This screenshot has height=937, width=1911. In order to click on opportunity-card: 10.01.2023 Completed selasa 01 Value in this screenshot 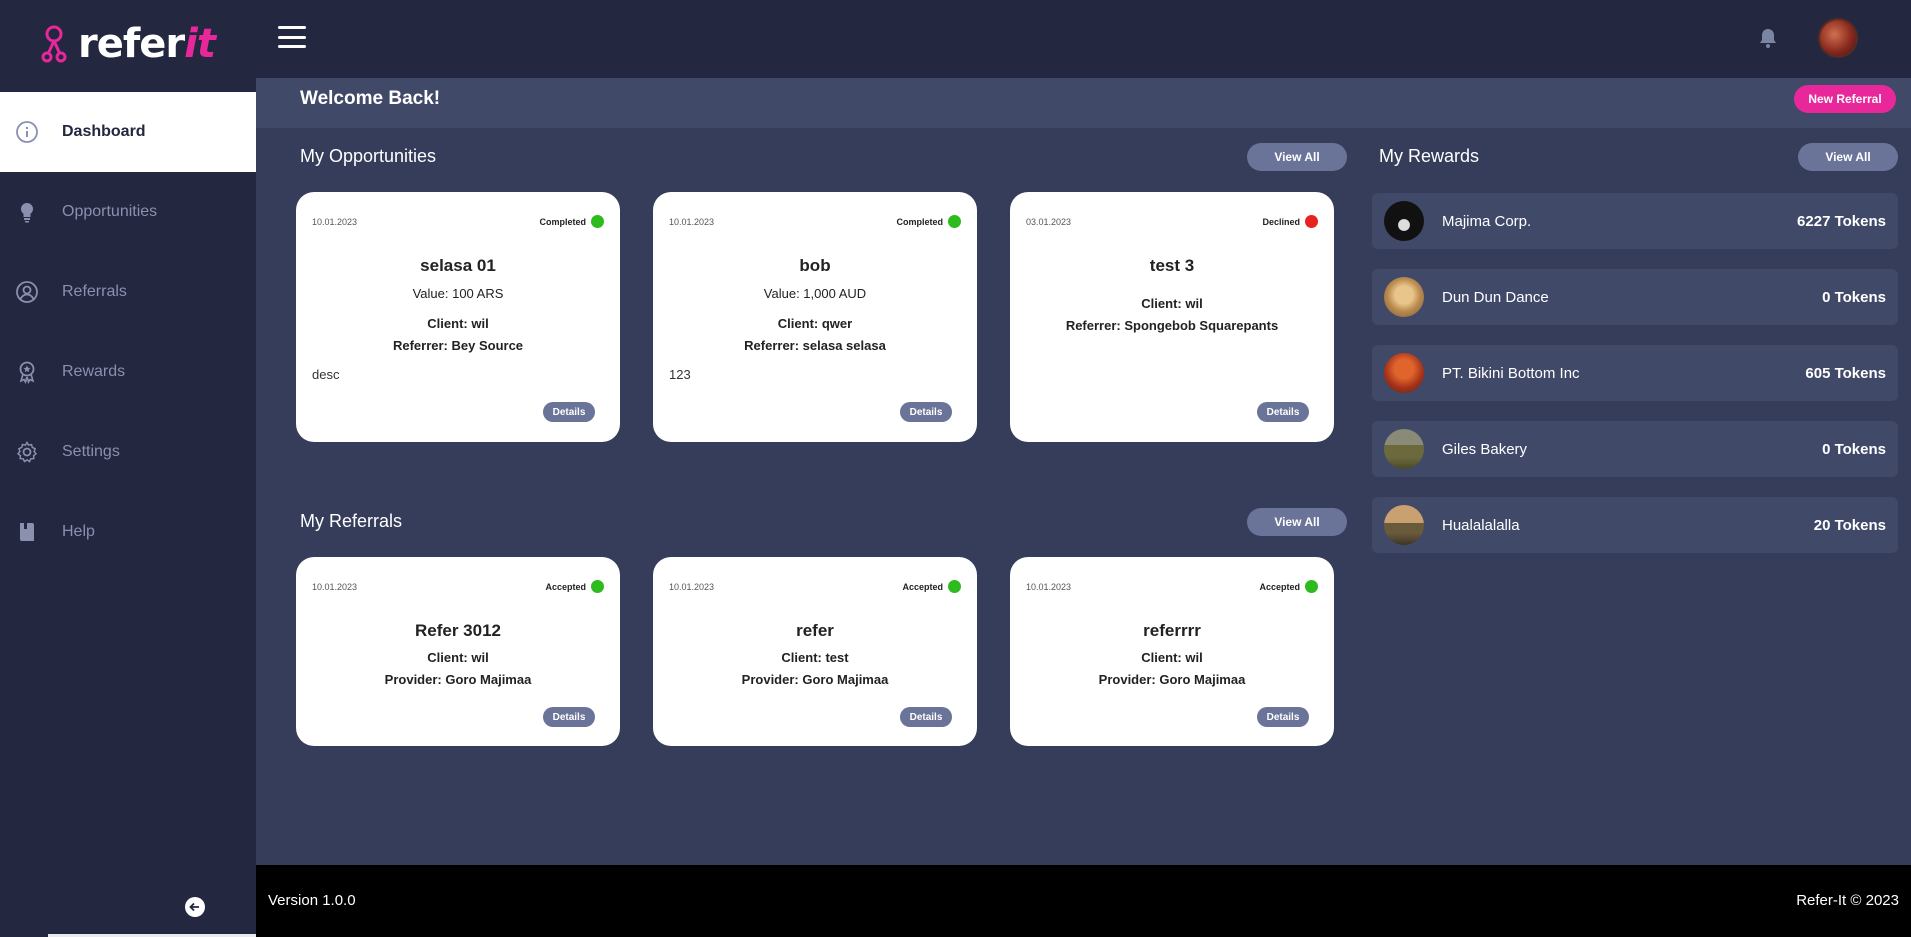, I will do `click(458, 317)`.